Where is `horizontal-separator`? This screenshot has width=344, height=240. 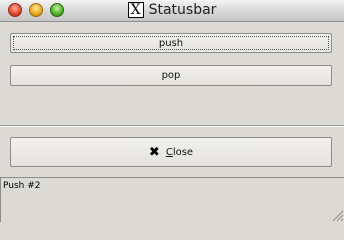 horizontal-separator is located at coordinates (172, 126).